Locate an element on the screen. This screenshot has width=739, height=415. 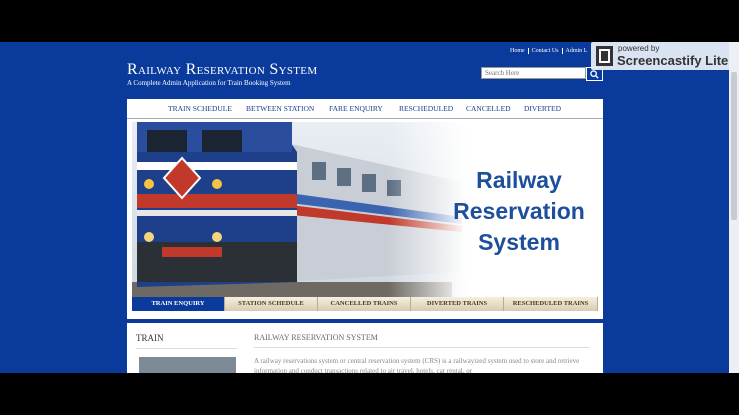
sidebar-title: TRAIN is located at coordinates (150, 338).